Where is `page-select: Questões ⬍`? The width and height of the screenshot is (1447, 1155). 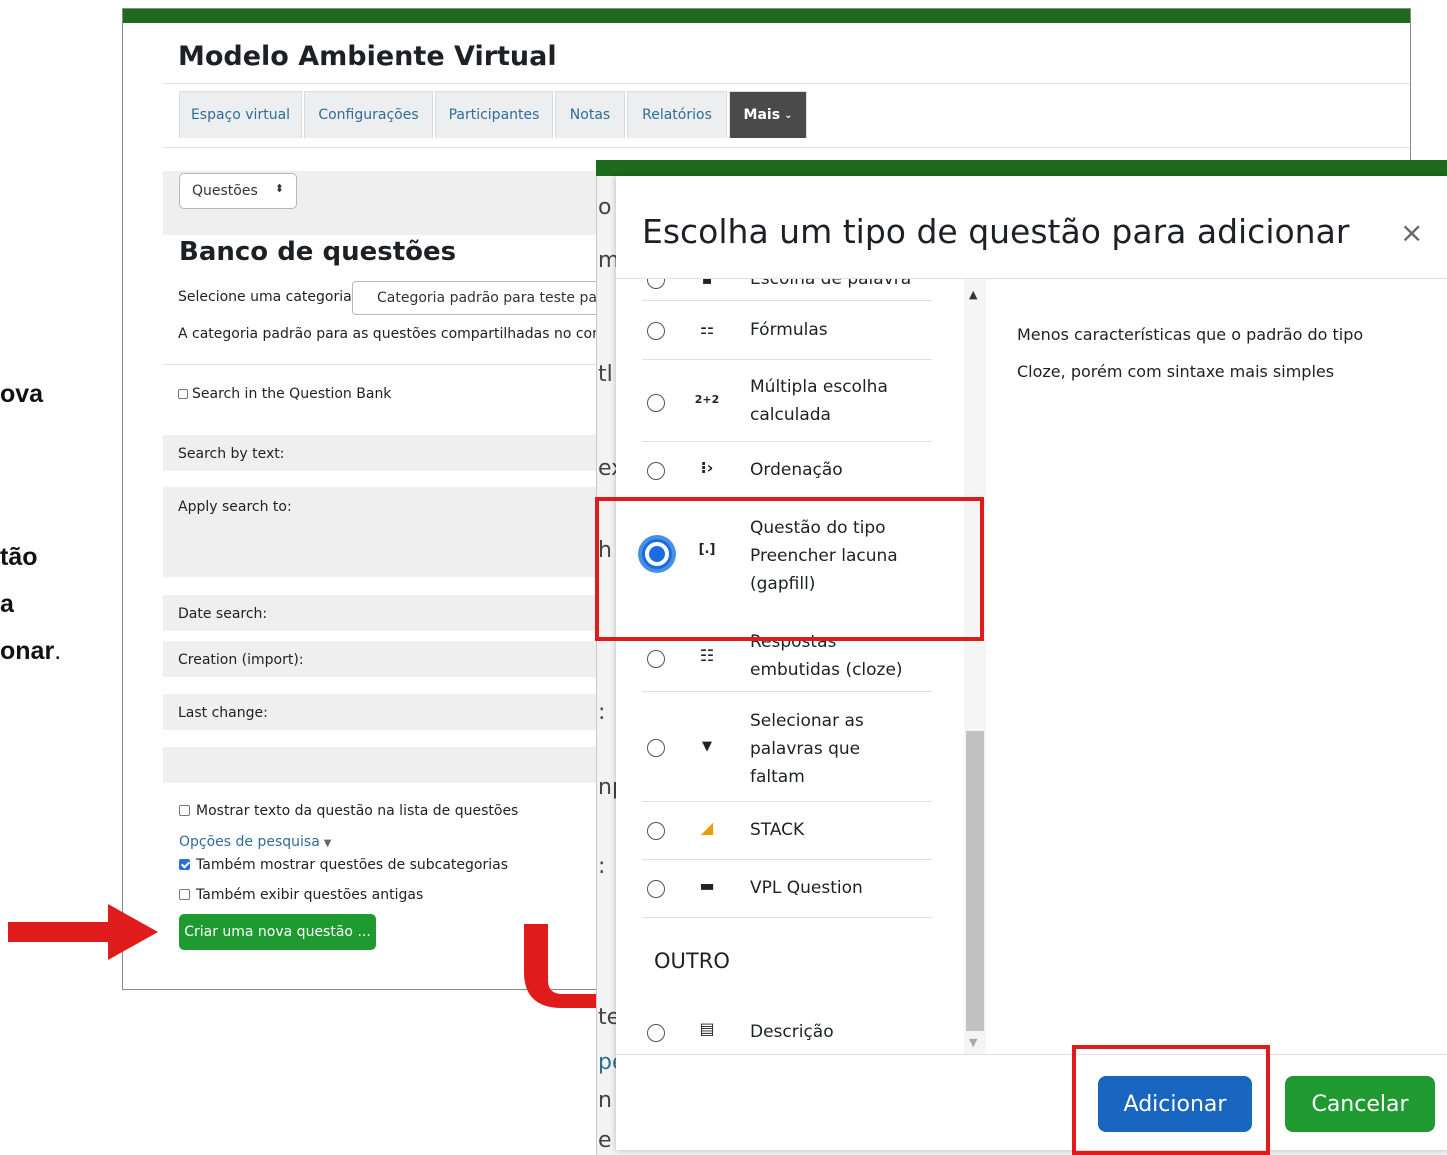
page-select: Questões ⬍ is located at coordinates (238, 191).